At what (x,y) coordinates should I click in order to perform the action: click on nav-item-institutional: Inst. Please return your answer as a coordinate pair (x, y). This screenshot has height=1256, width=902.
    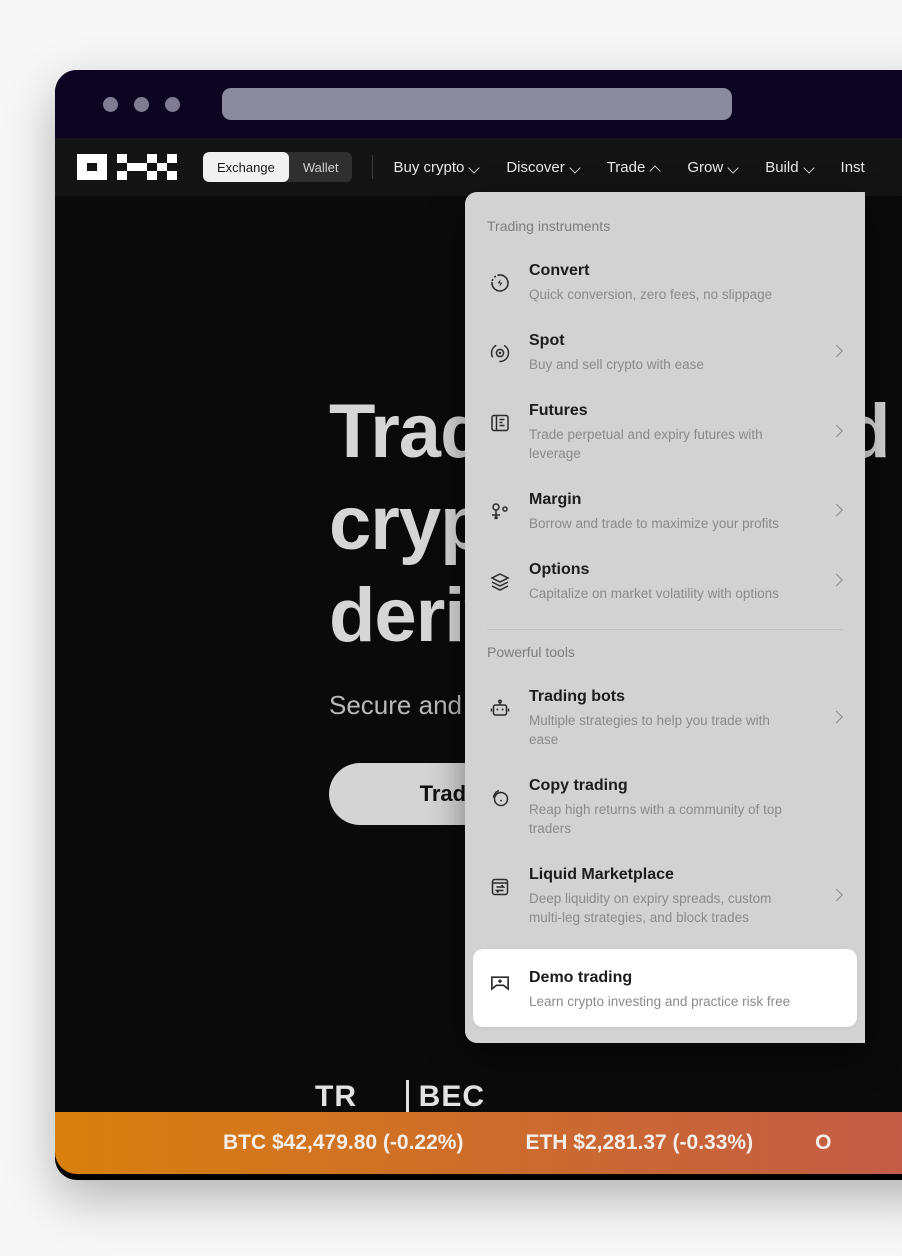
    Looking at the image, I should click on (853, 167).